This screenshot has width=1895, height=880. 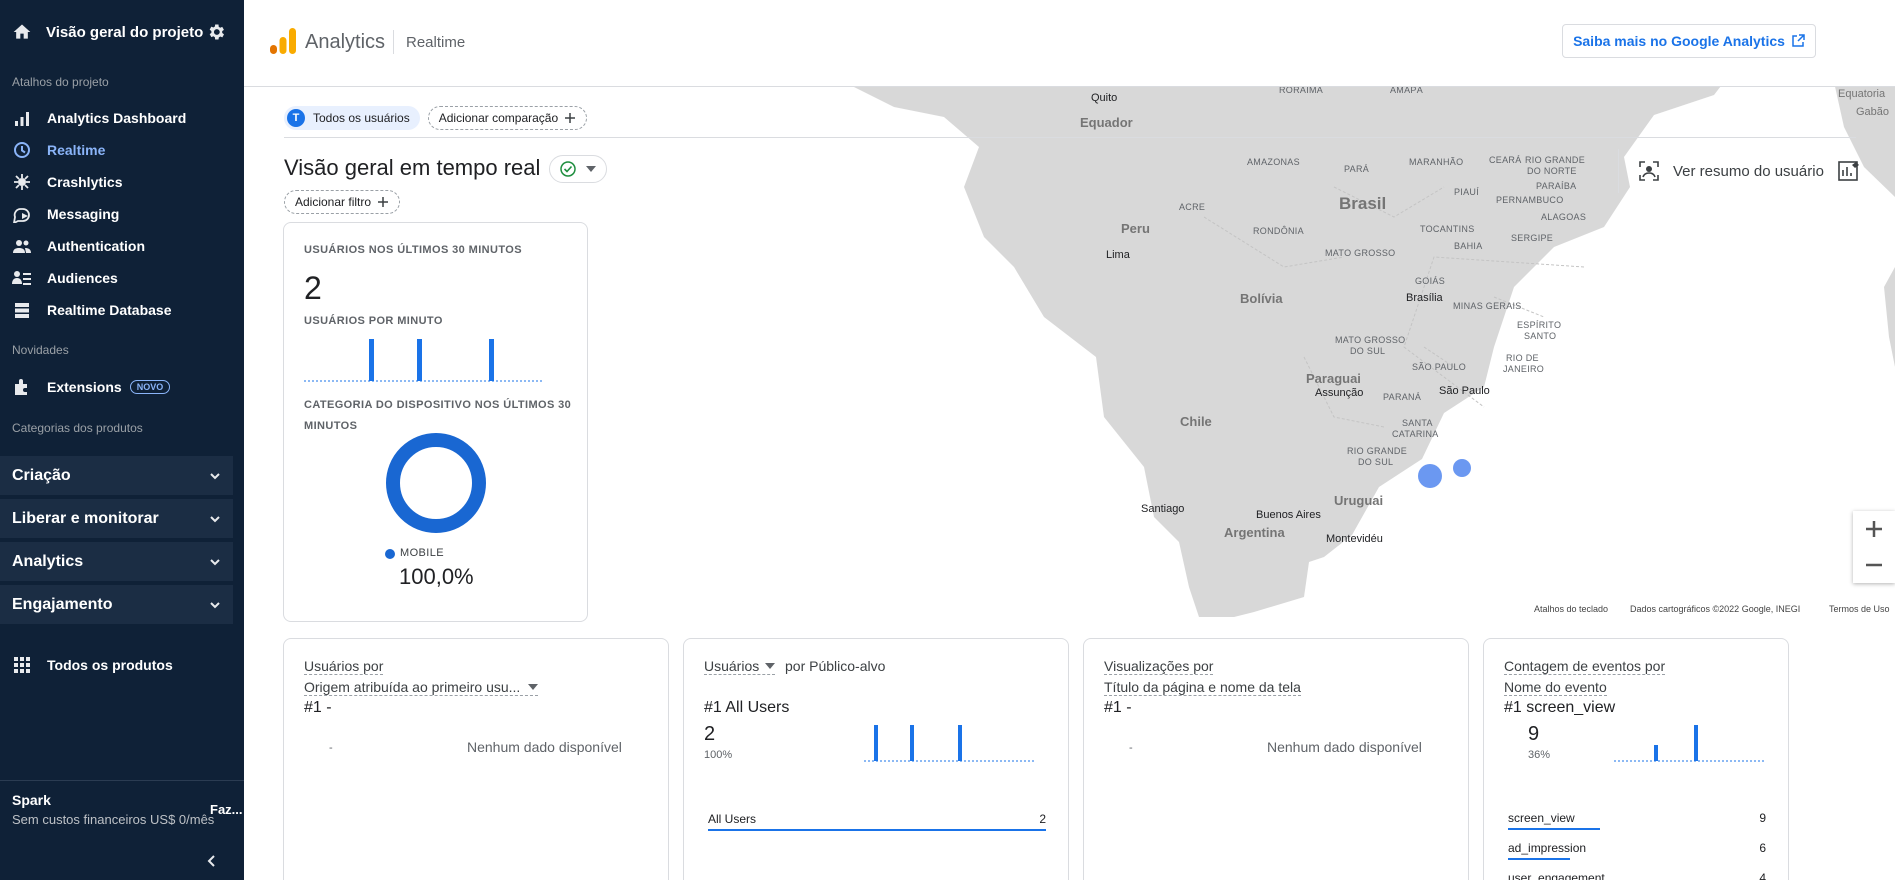 What do you see at coordinates (1357, 169) in the screenshot?
I see `map-region: PARÁ` at bounding box center [1357, 169].